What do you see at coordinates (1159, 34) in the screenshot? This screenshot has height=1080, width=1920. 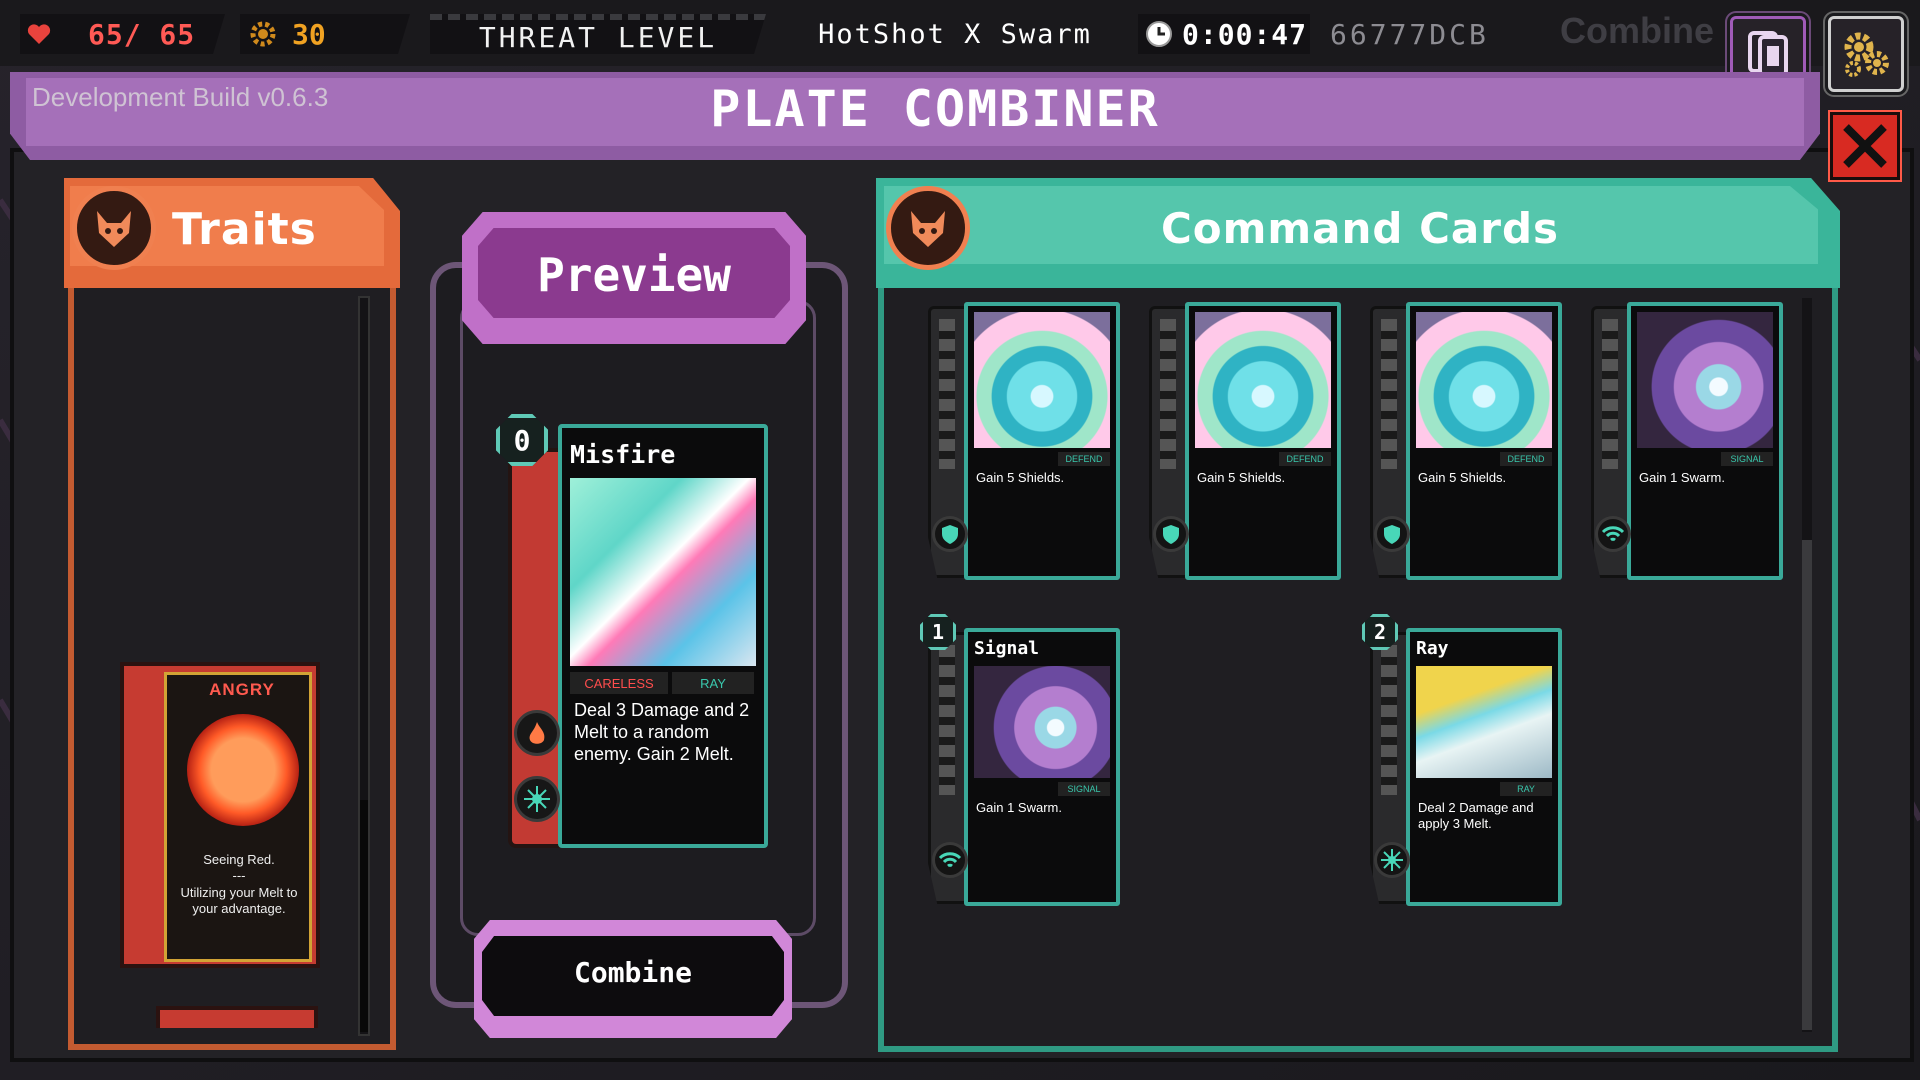 I see `clock-icon` at bounding box center [1159, 34].